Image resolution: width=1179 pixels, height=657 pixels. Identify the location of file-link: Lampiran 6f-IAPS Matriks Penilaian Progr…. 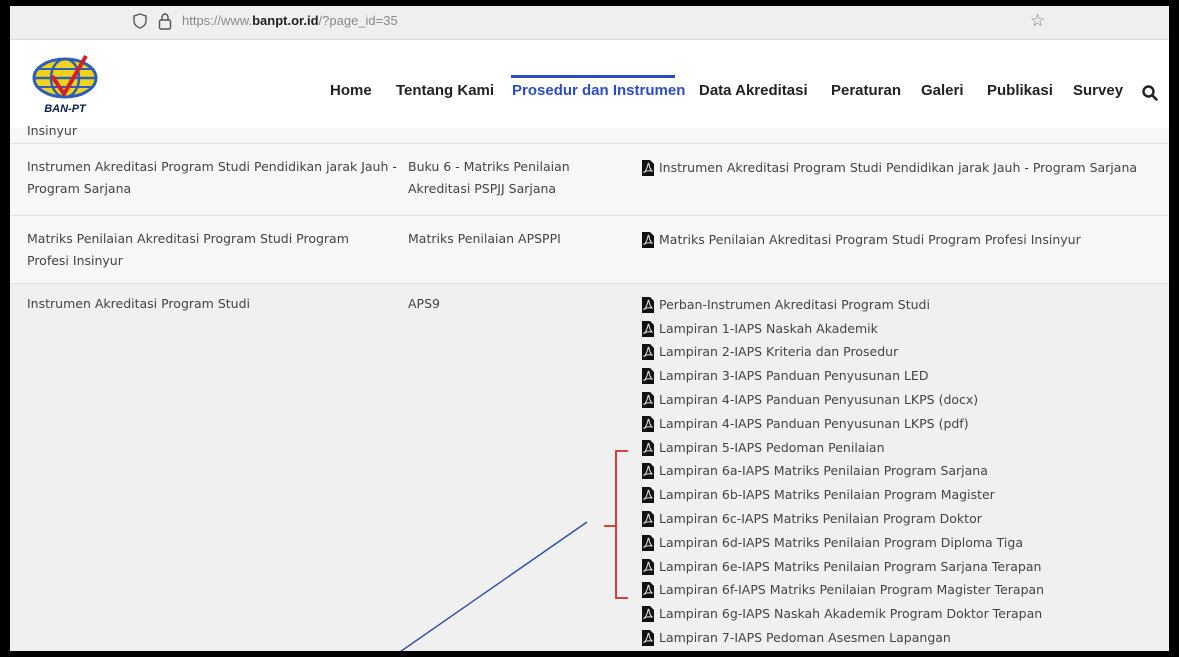
(905, 591).